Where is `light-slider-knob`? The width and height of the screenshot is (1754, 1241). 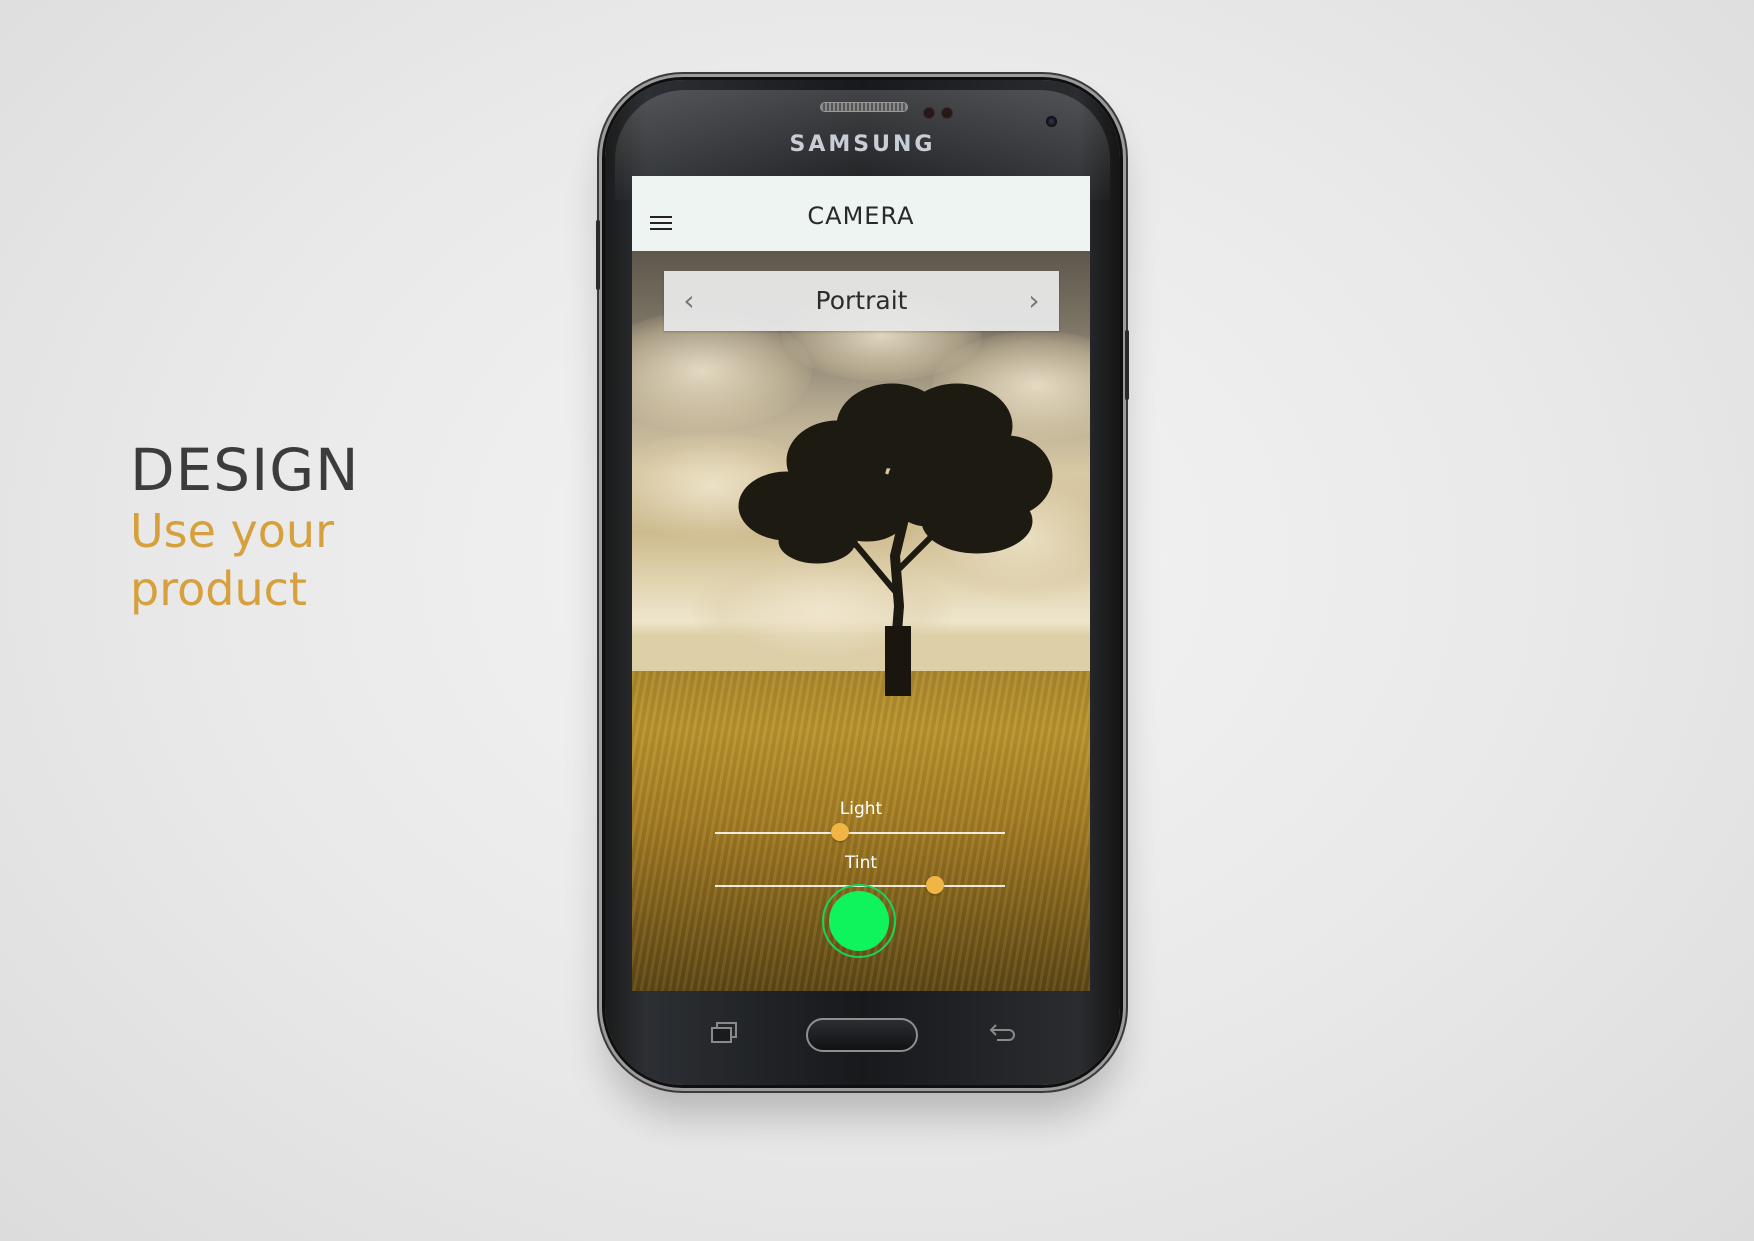 light-slider-knob is located at coordinates (839, 832).